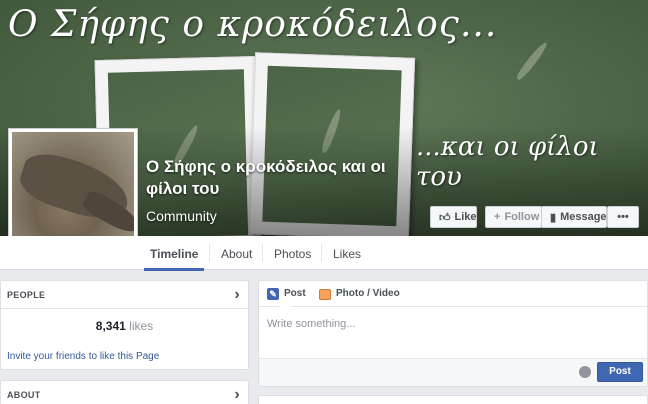 The height and width of the screenshot is (404, 648). What do you see at coordinates (585, 372) in the screenshot?
I see `globe-icon` at bounding box center [585, 372].